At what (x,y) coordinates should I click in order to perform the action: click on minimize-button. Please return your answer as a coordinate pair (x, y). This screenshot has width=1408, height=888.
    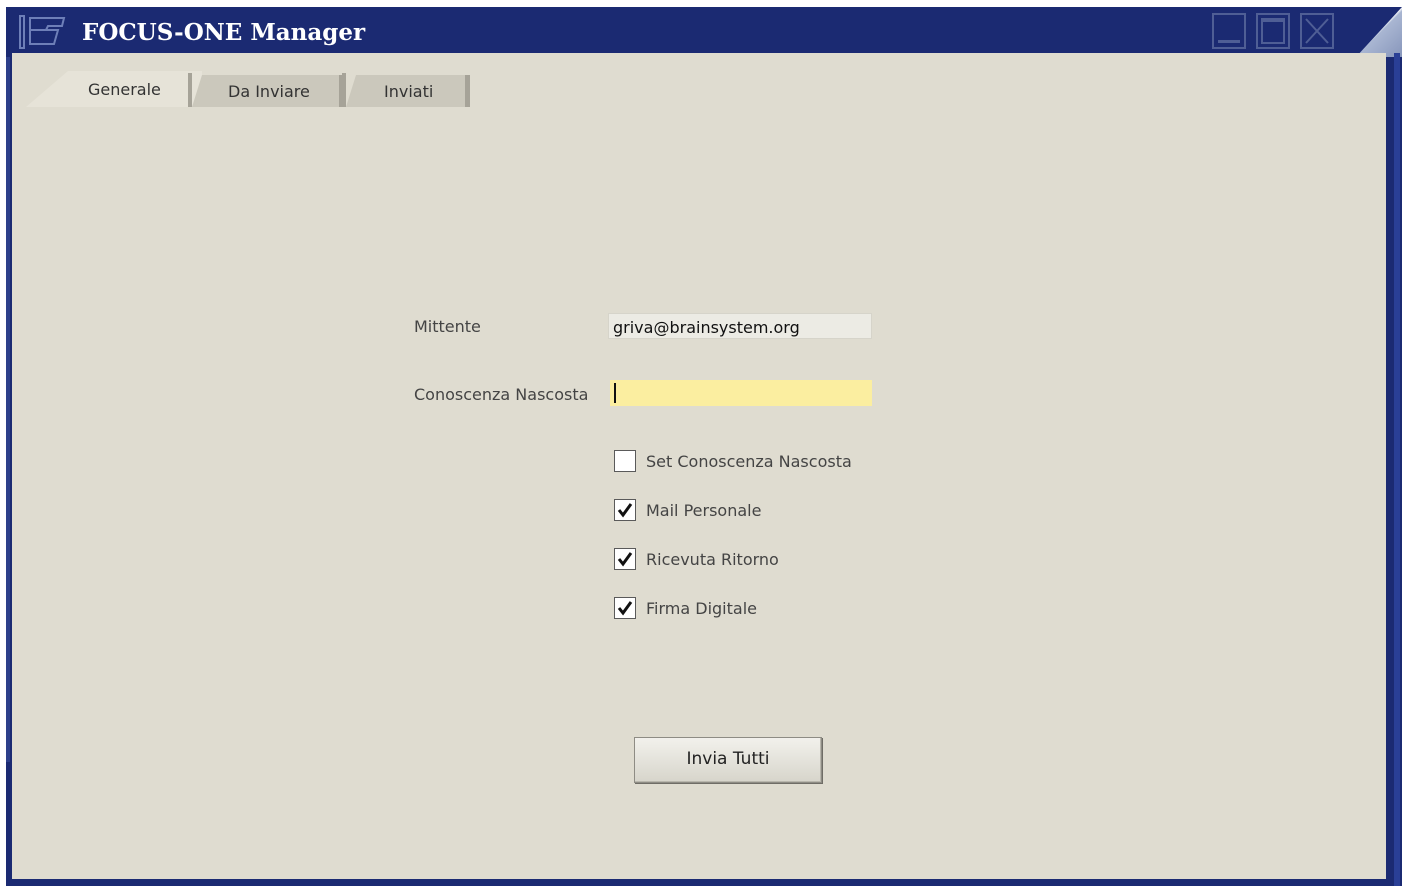
    Looking at the image, I should click on (1229, 31).